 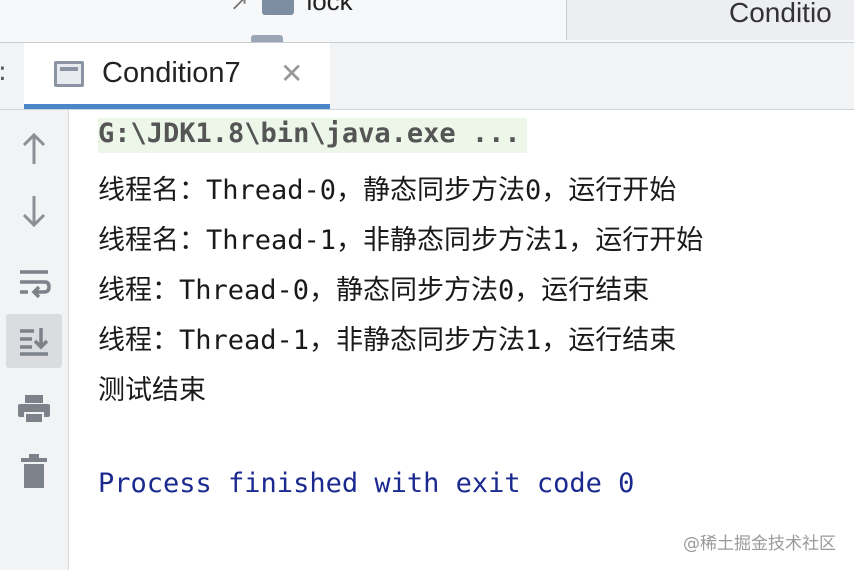 What do you see at coordinates (239, 8) in the screenshot?
I see `expand-arrow-icon: ↗` at bounding box center [239, 8].